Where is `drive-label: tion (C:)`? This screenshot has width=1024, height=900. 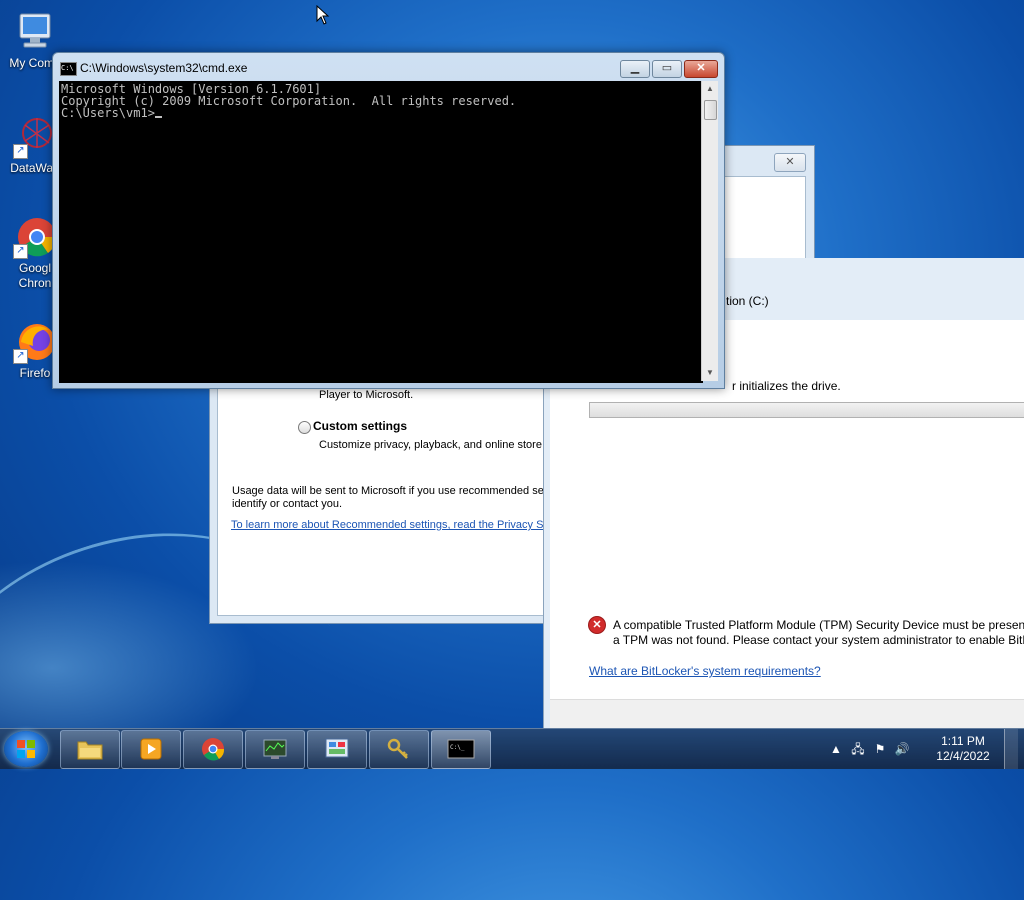 drive-label: tion (C:) is located at coordinates (747, 301).